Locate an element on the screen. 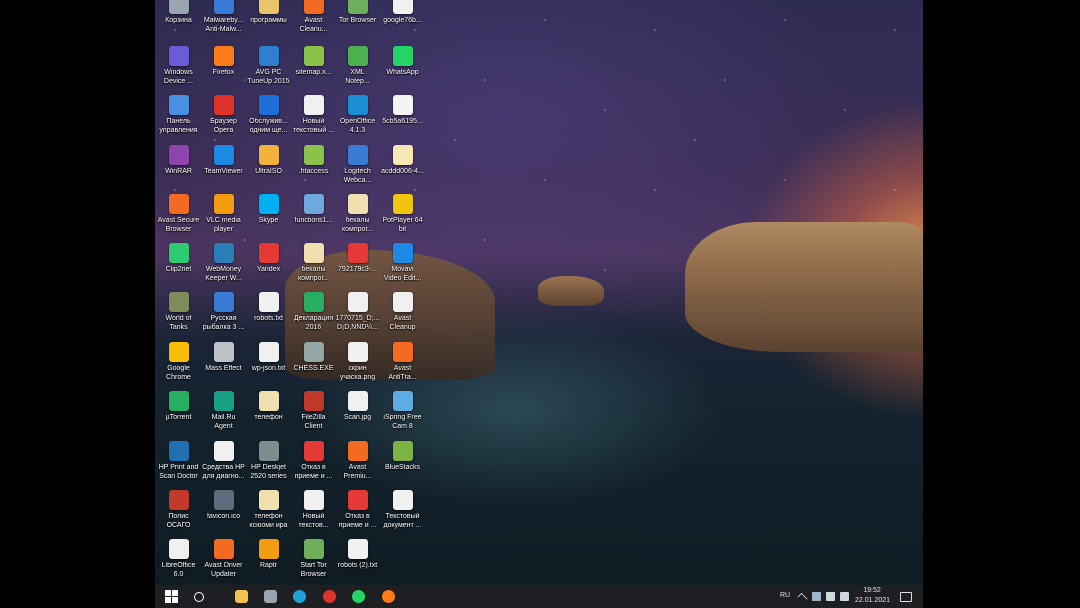 The height and width of the screenshot is (608, 1080). desktop-shortcut: robots (2).txt is located at coordinates (357, 563).